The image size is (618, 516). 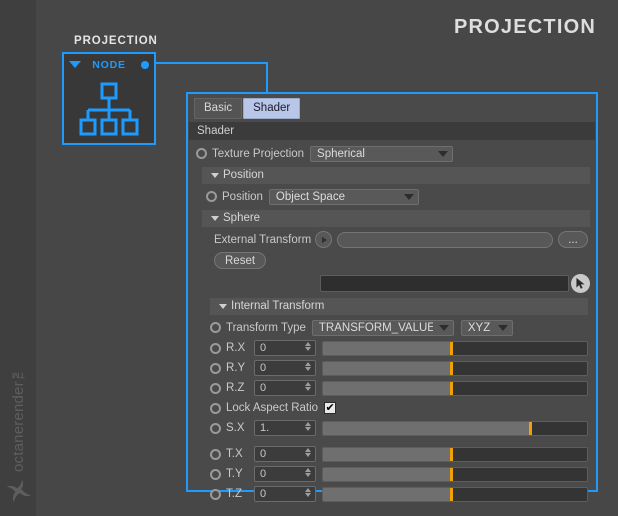 I want to click on cursor-arrow-icon, so click(x=580, y=283).